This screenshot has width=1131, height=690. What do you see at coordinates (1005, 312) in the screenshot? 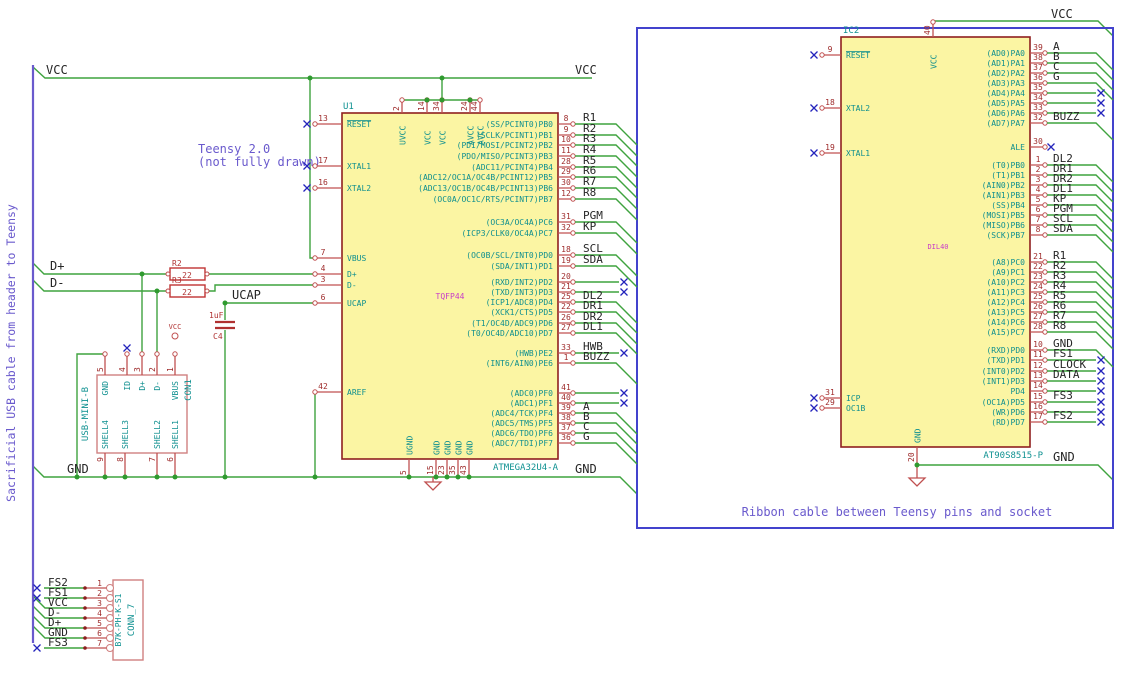
I see `pin-name: (A13)PC5` at bounding box center [1005, 312].